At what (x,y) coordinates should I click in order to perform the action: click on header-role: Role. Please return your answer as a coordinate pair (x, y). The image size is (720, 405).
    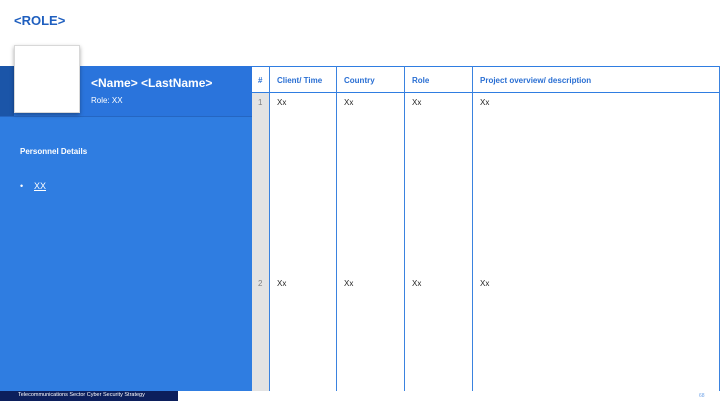
    Looking at the image, I should click on (421, 80).